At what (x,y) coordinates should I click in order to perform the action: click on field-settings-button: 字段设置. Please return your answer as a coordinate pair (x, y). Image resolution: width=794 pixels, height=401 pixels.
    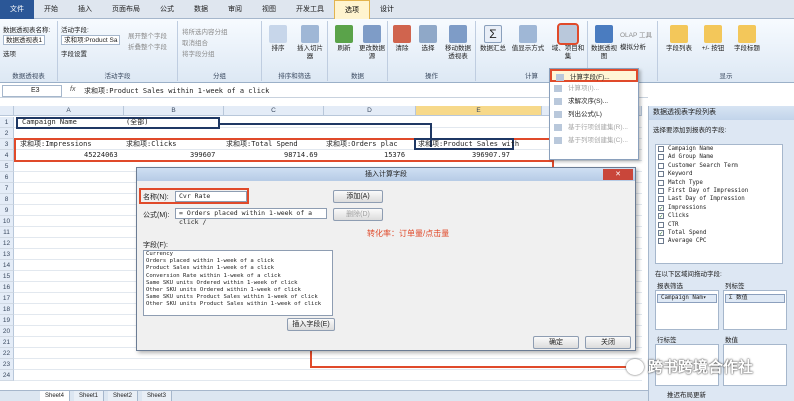
    Looking at the image, I should click on (74, 53).